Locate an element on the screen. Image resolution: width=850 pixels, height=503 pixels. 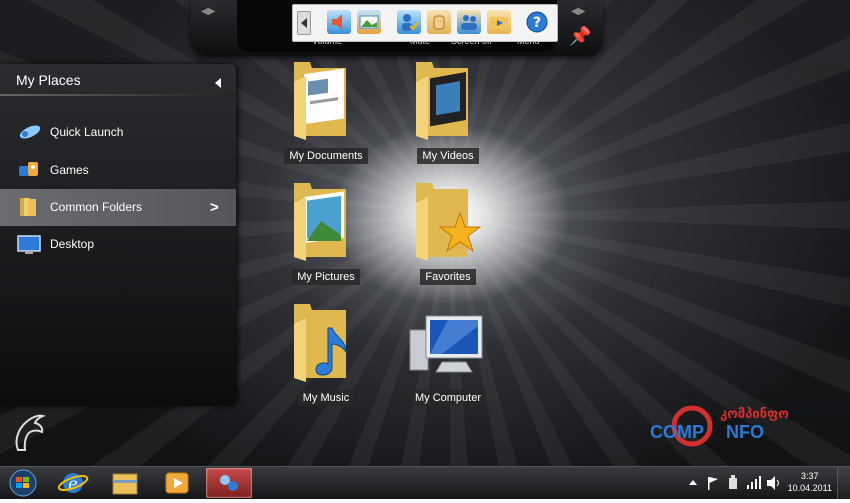
clock-time: 3:37 is located at coordinates (810, 476).